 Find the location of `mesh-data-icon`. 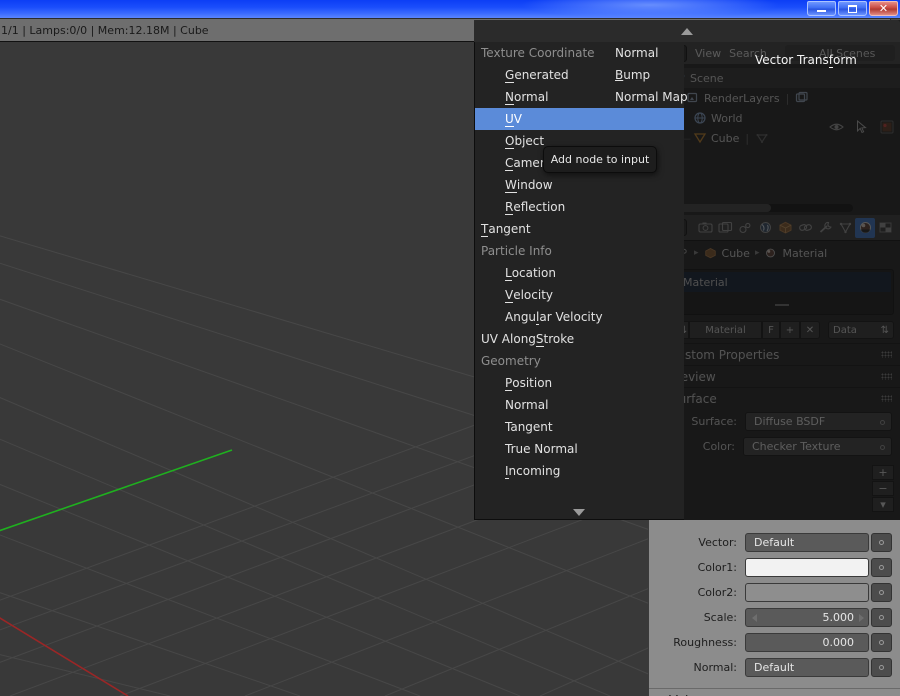

mesh-data-icon is located at coordinates (762, 138).